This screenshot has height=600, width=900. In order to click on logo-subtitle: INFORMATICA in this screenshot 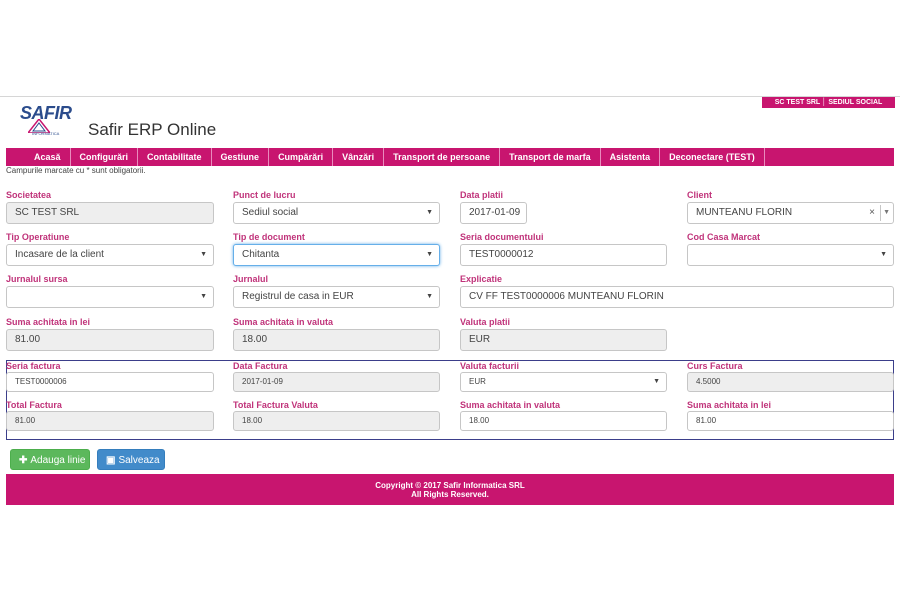, I will do `click(46, 133)`.